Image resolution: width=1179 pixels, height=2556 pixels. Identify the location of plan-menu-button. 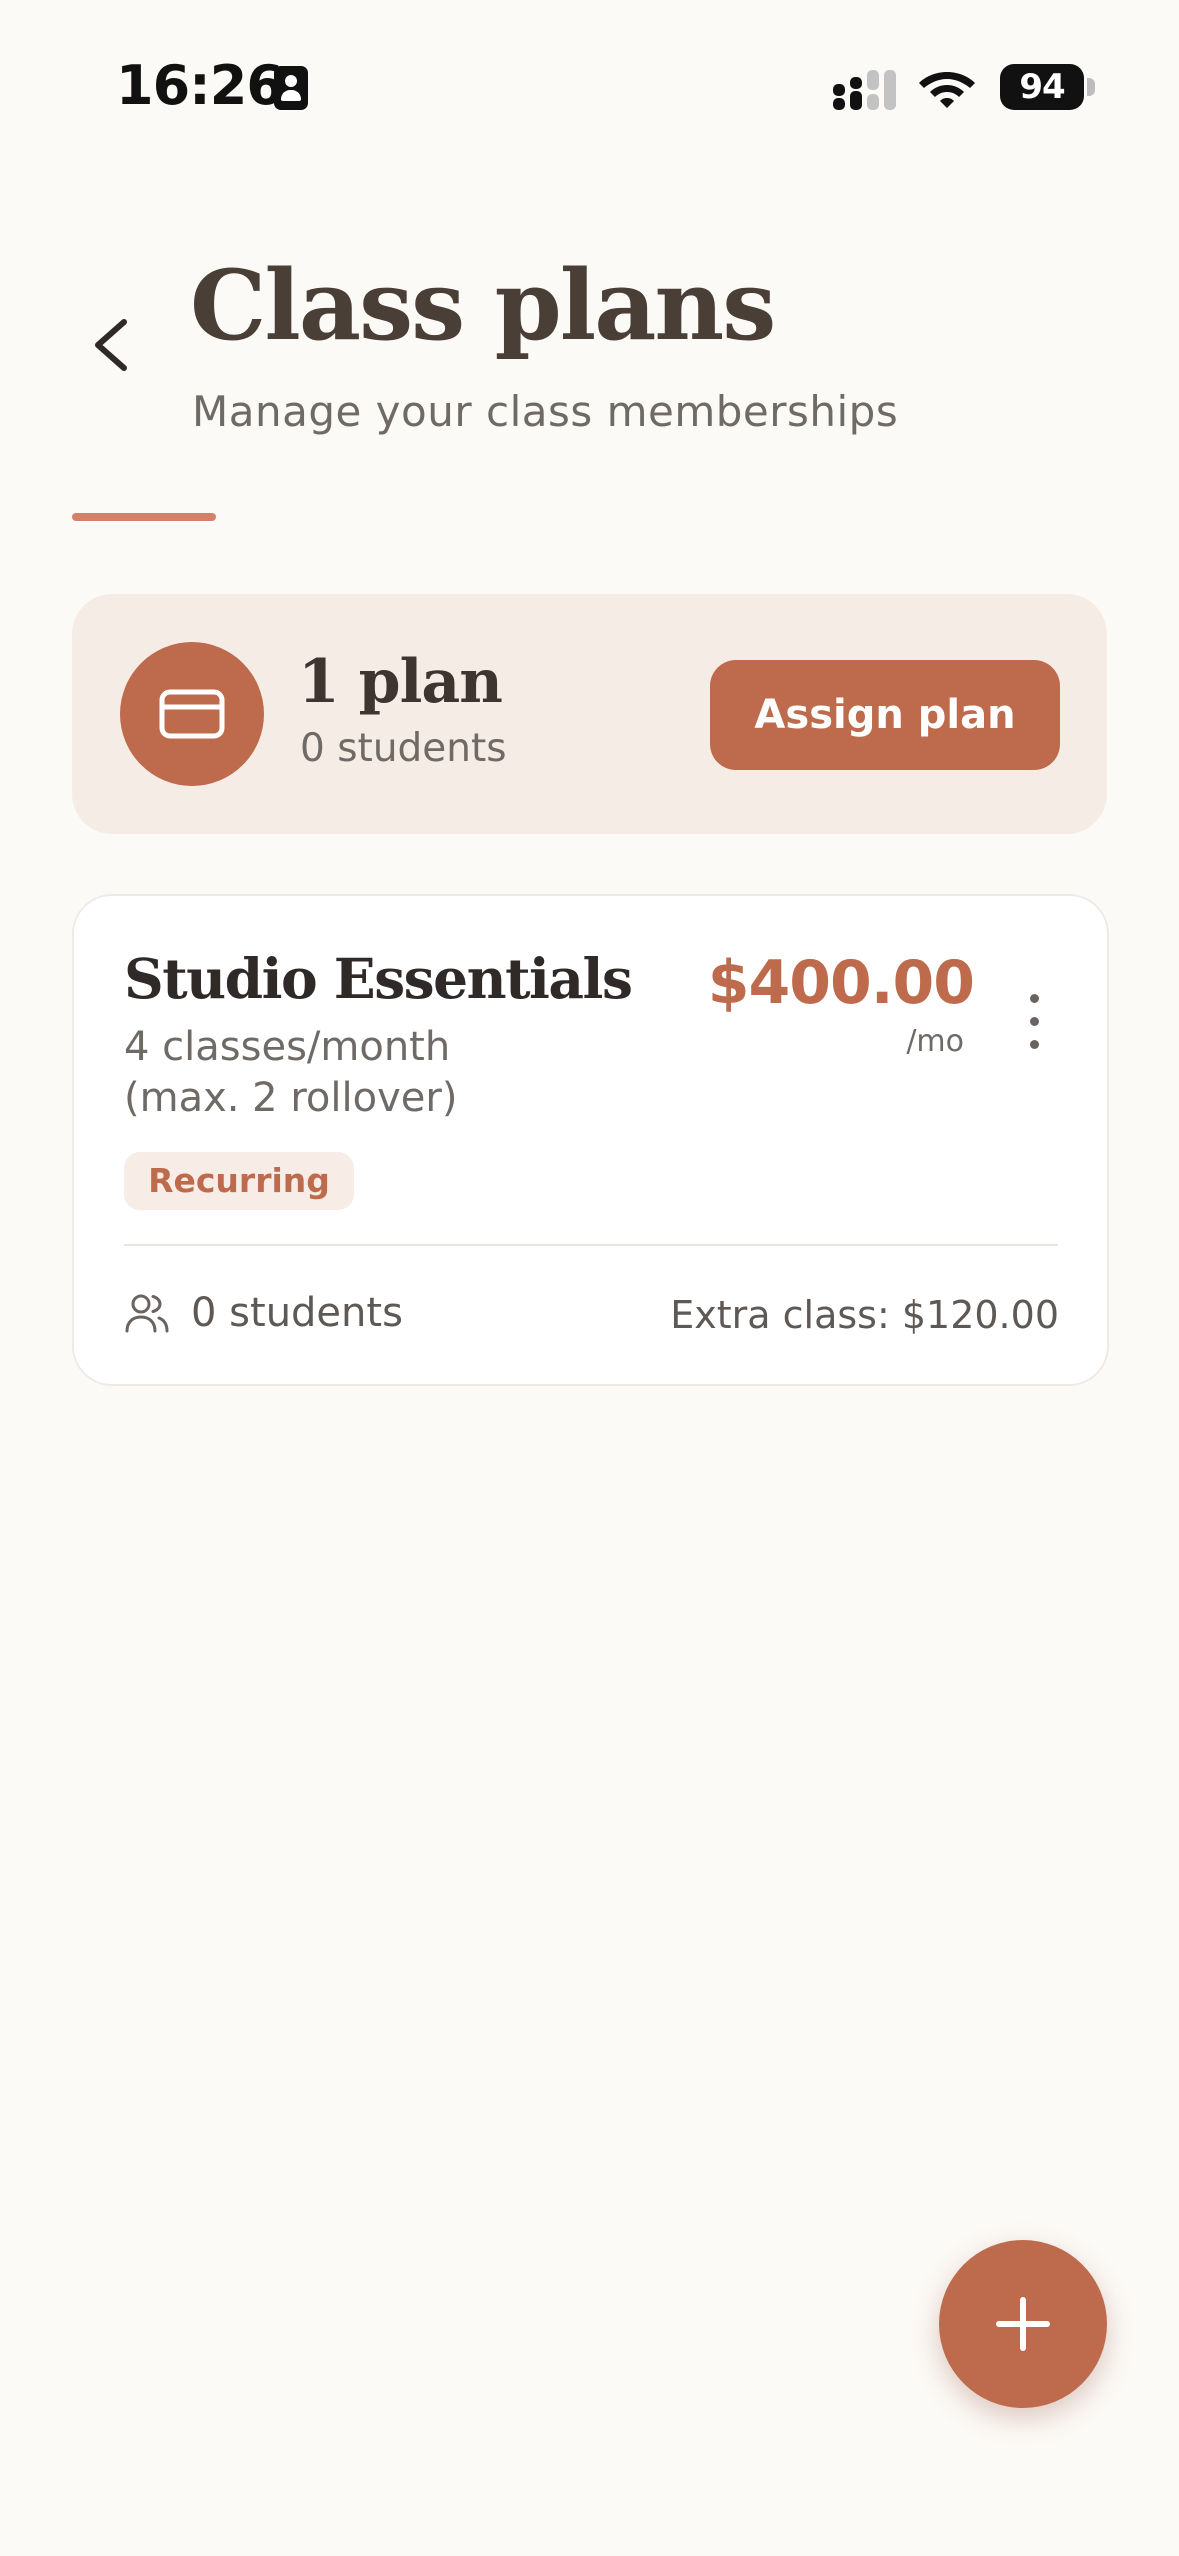
(1034, 1022).